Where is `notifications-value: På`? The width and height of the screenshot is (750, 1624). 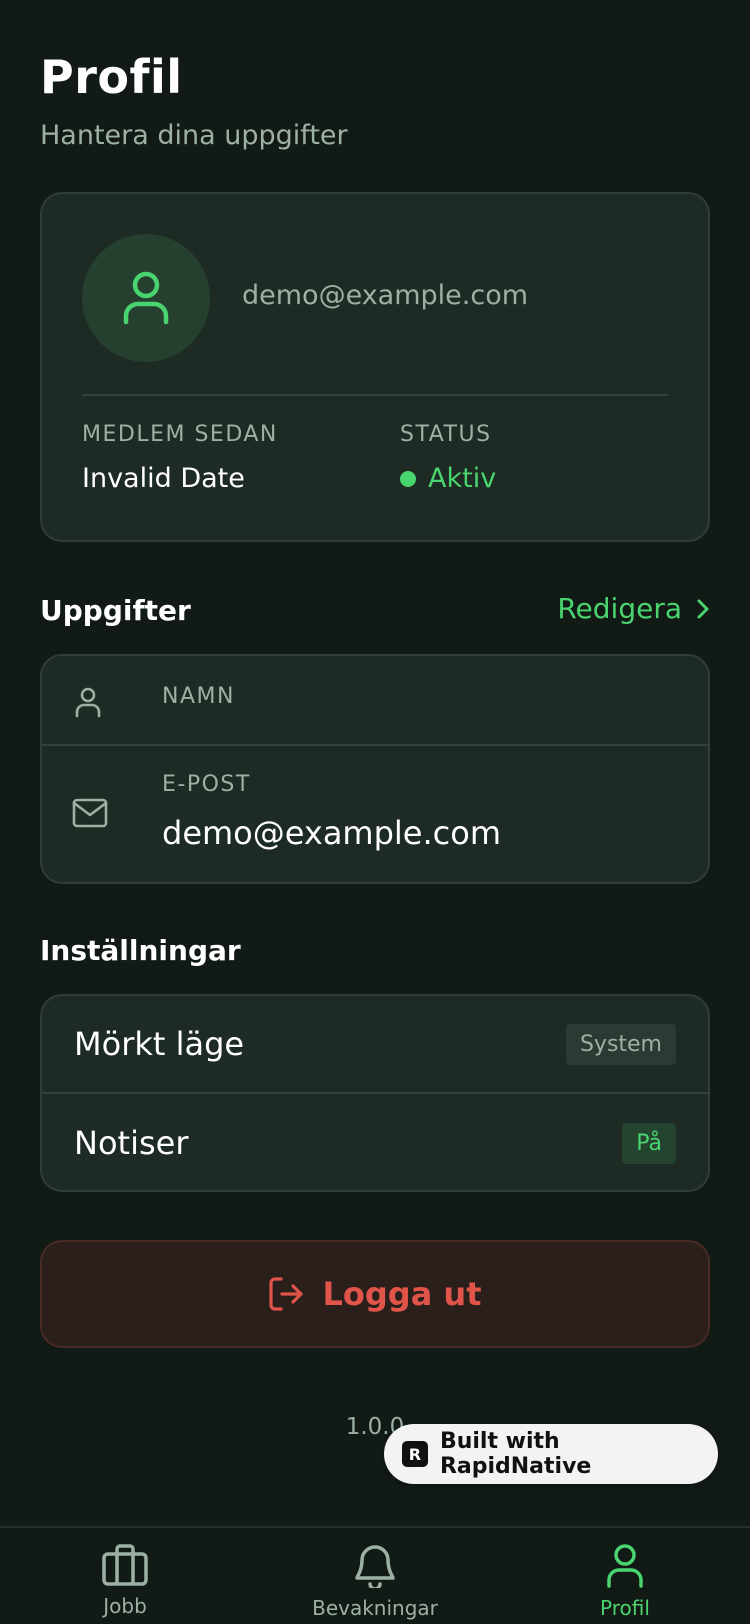 notifications-value: På is located at coordinates (649, 1143).